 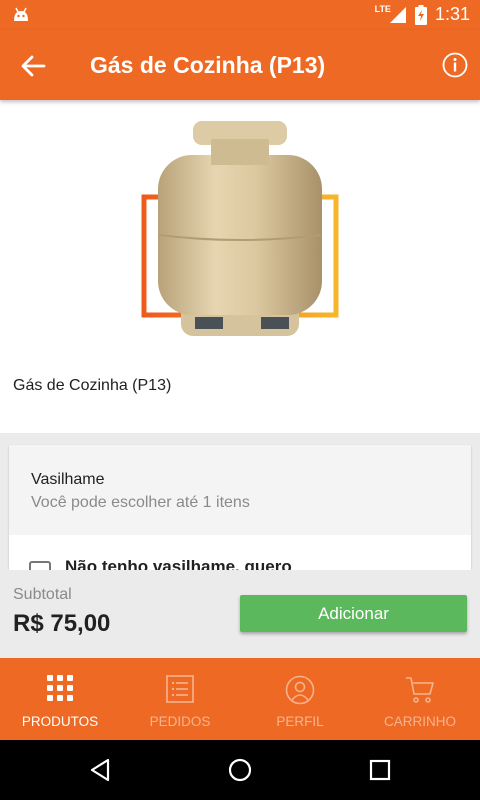 What do you see at coordinates (397, 14) in the screenshot?
I see `signal-icon` at bounding box center [397, 14].